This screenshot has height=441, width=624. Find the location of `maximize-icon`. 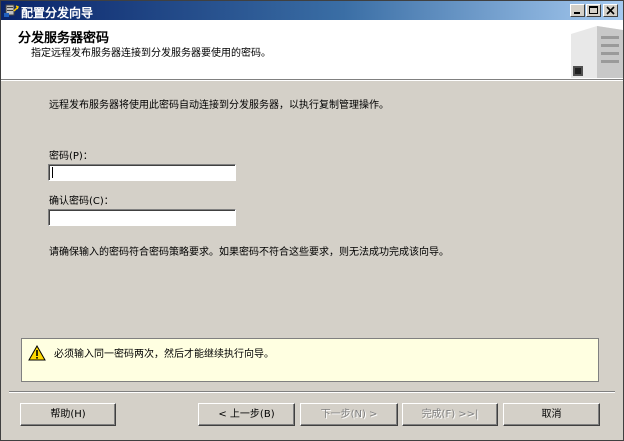

maximize-icon is located at coordinates (593, 10).